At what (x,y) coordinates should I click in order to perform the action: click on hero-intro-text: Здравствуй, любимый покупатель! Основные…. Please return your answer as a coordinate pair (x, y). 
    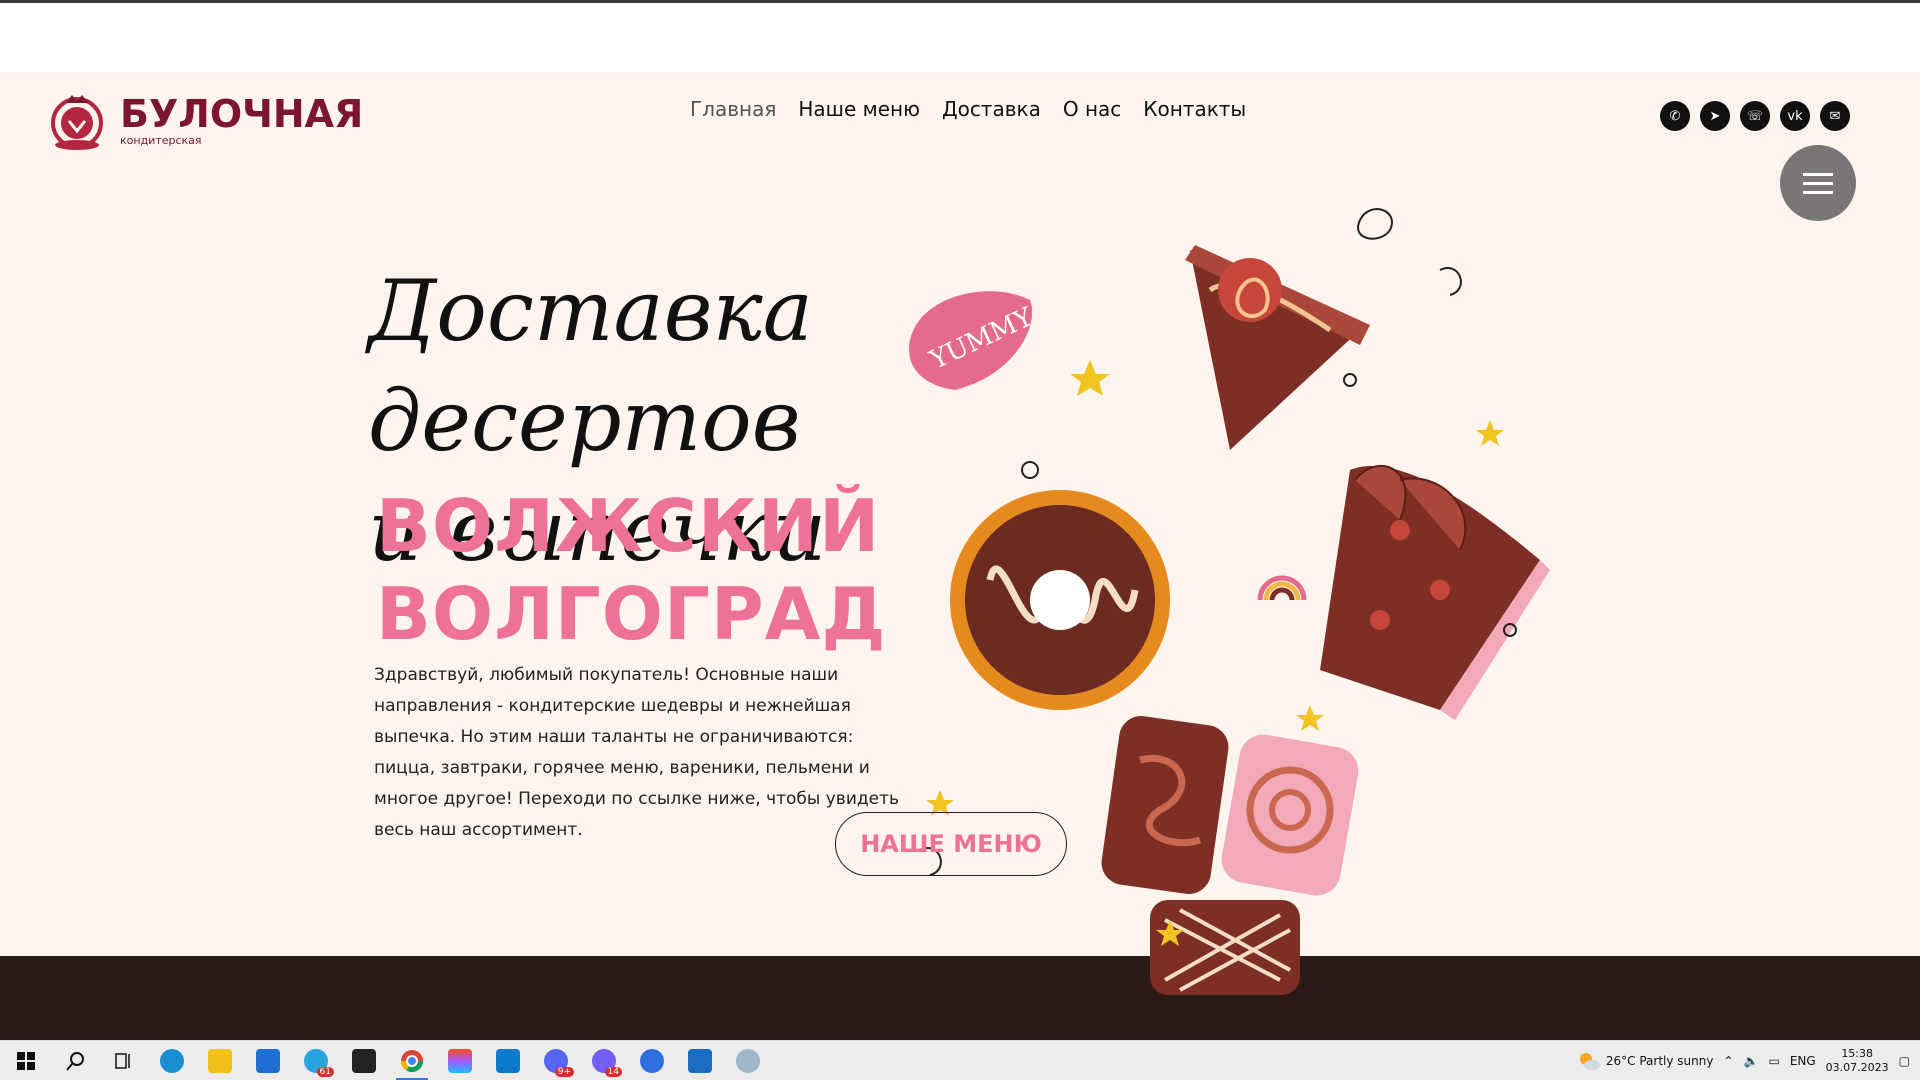
    Looking at the image, I should click on (637, 752).